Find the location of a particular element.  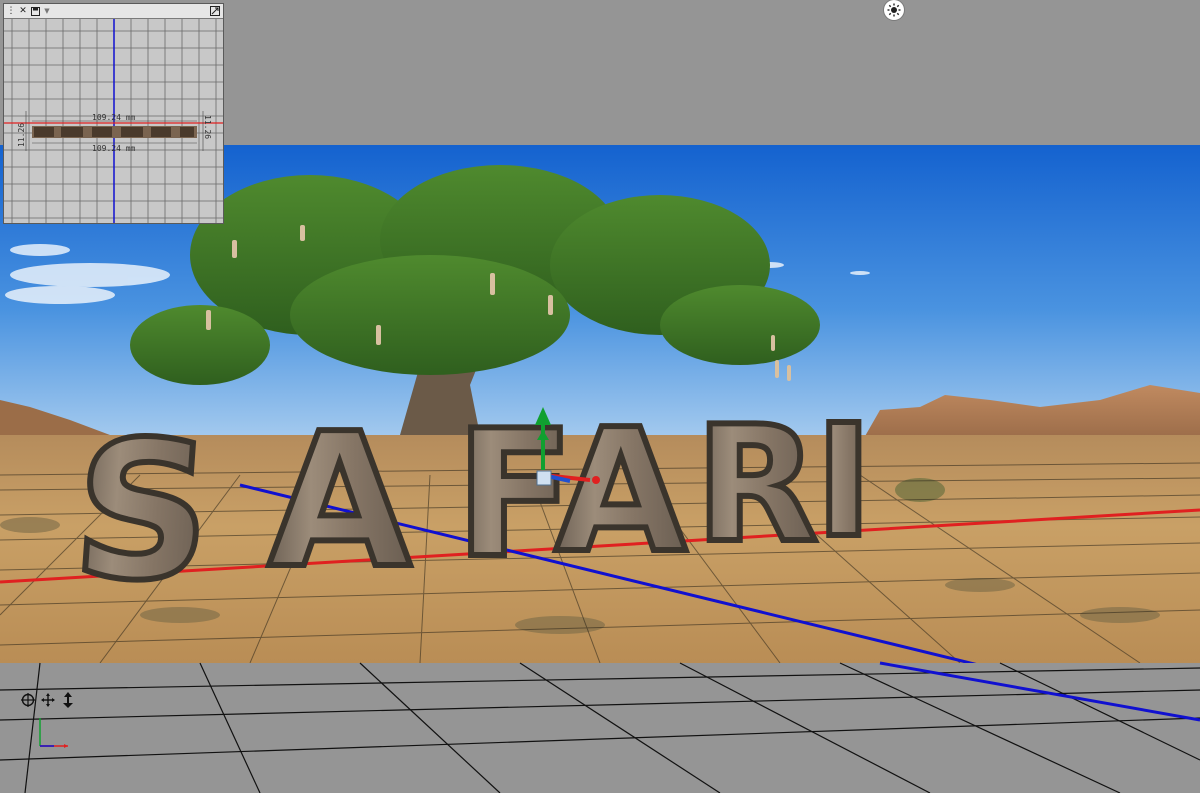

view-tools is located at coordinates (48, 701).